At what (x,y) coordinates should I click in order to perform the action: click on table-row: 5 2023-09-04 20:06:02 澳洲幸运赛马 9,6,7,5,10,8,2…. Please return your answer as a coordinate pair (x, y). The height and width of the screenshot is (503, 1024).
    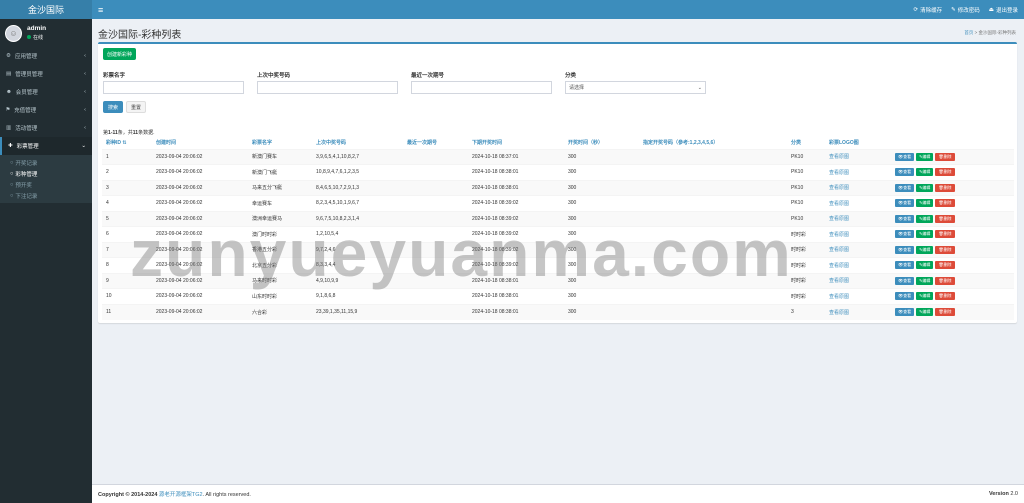
    Looking at the image, I should click on (558, 218).